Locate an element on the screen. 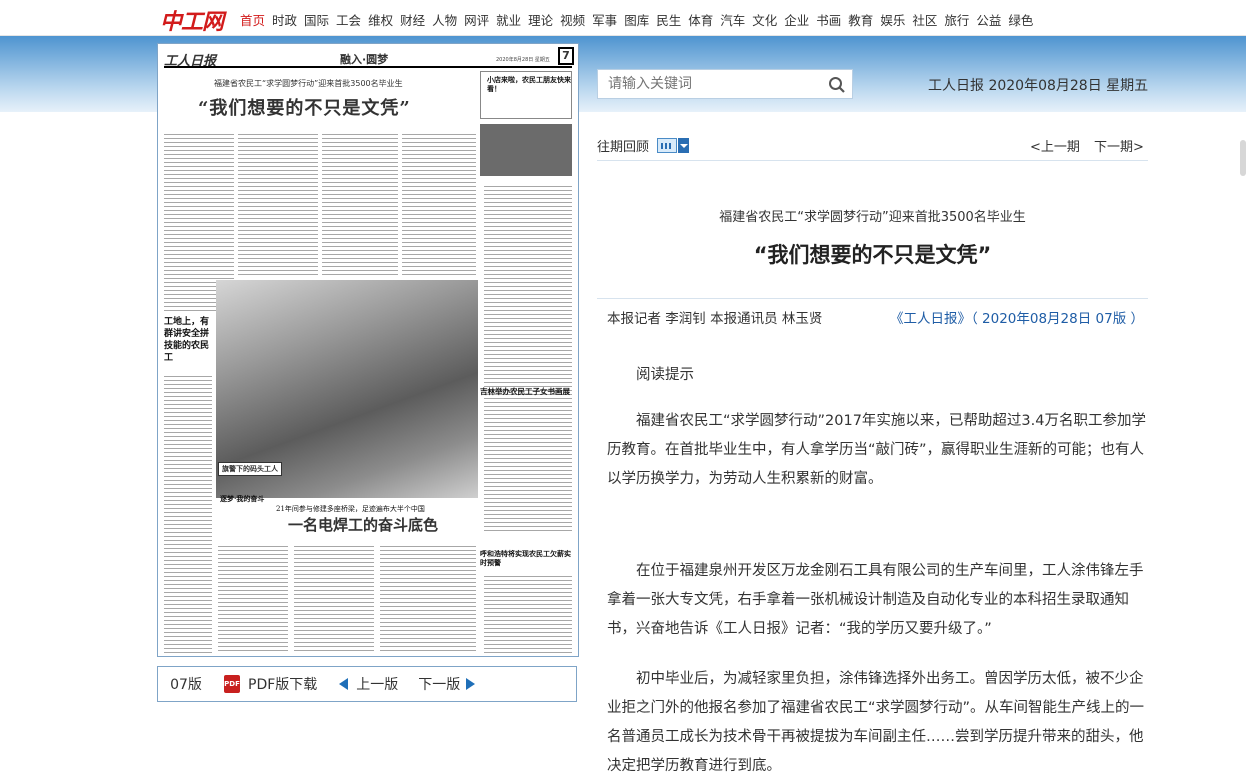 The width and height of the screenshot is (1246, 781). search-box is located at coordinates (725, 84).